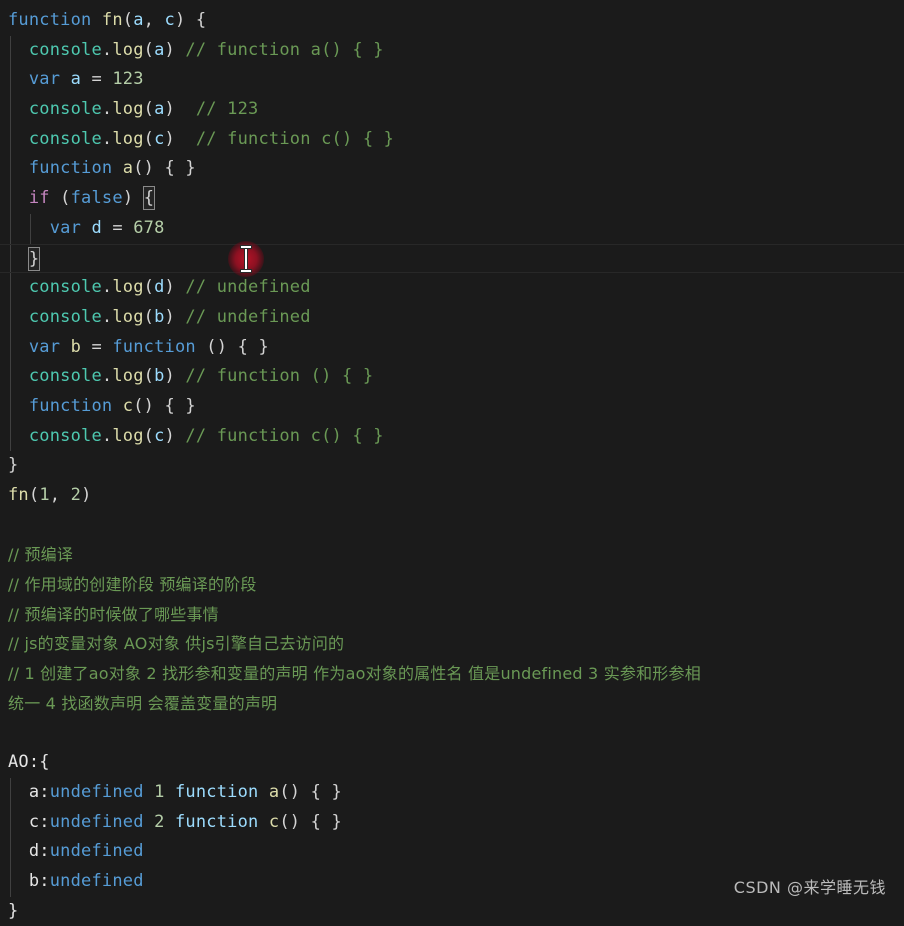 Image resolution: width=904 pixels, height=926 pixels. Describe the element at coordinates (452, 21) in the screenshot. I see `code-line: function fn(a, c) {` at that location.